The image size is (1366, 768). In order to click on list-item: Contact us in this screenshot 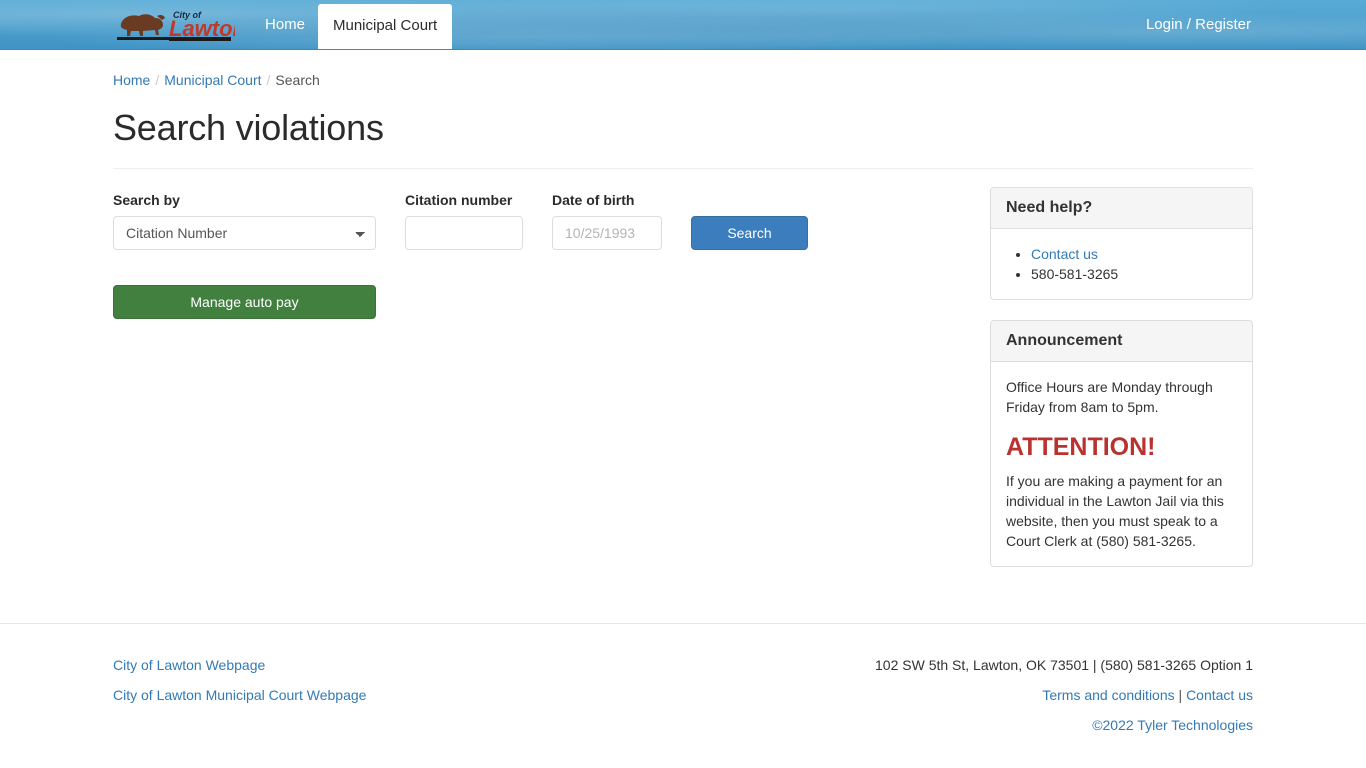, I will do `click(1134, 254)`.